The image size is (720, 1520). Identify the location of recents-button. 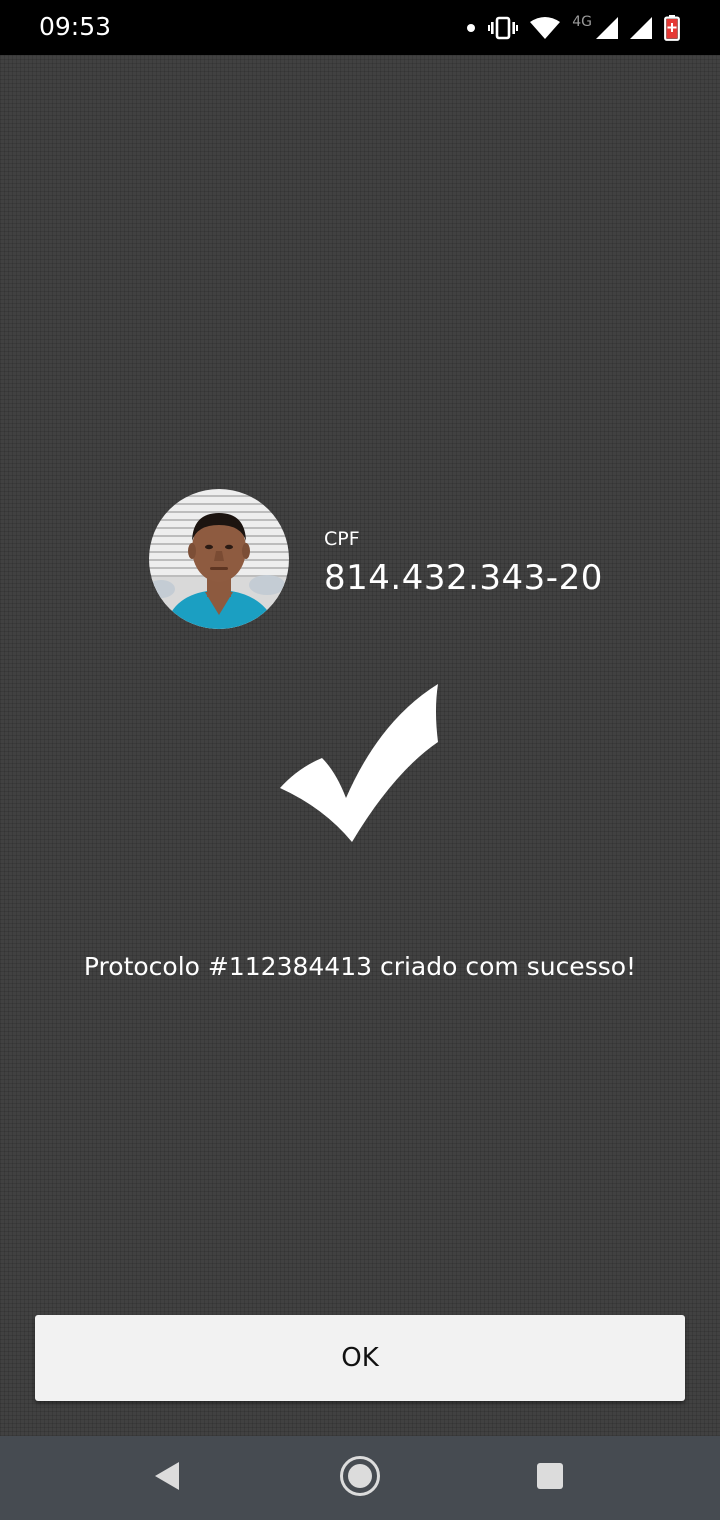
(550, 1478).